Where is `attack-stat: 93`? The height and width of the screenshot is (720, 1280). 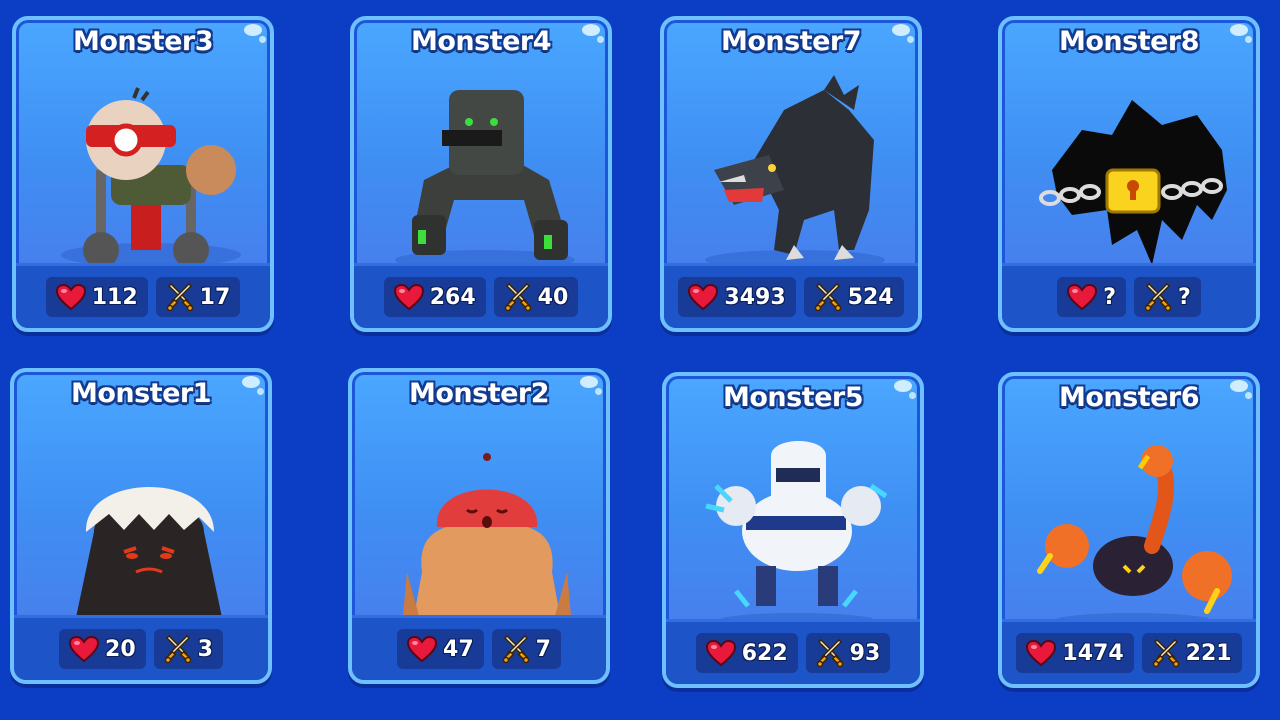
attack-stat: 93 is located at coordinates (848, 653).